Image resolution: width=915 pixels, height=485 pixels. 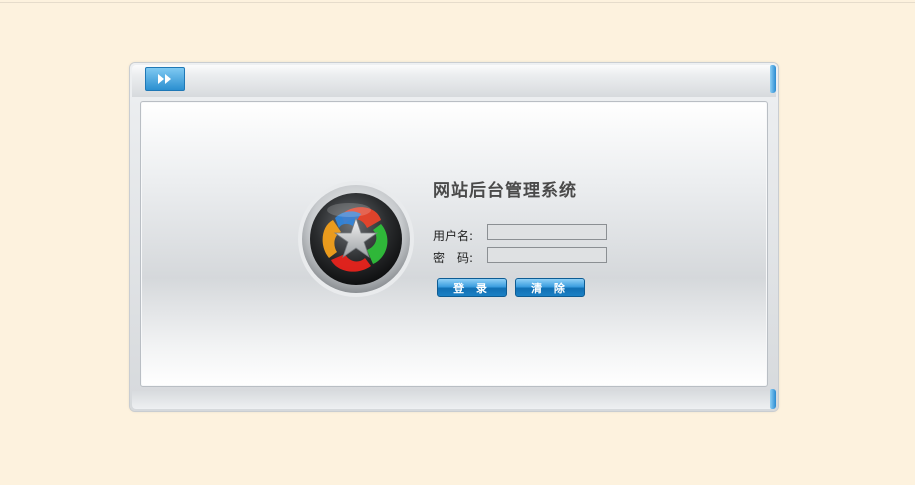 I want to click on double-chevron-right-icon, so click(x=164, y=79).